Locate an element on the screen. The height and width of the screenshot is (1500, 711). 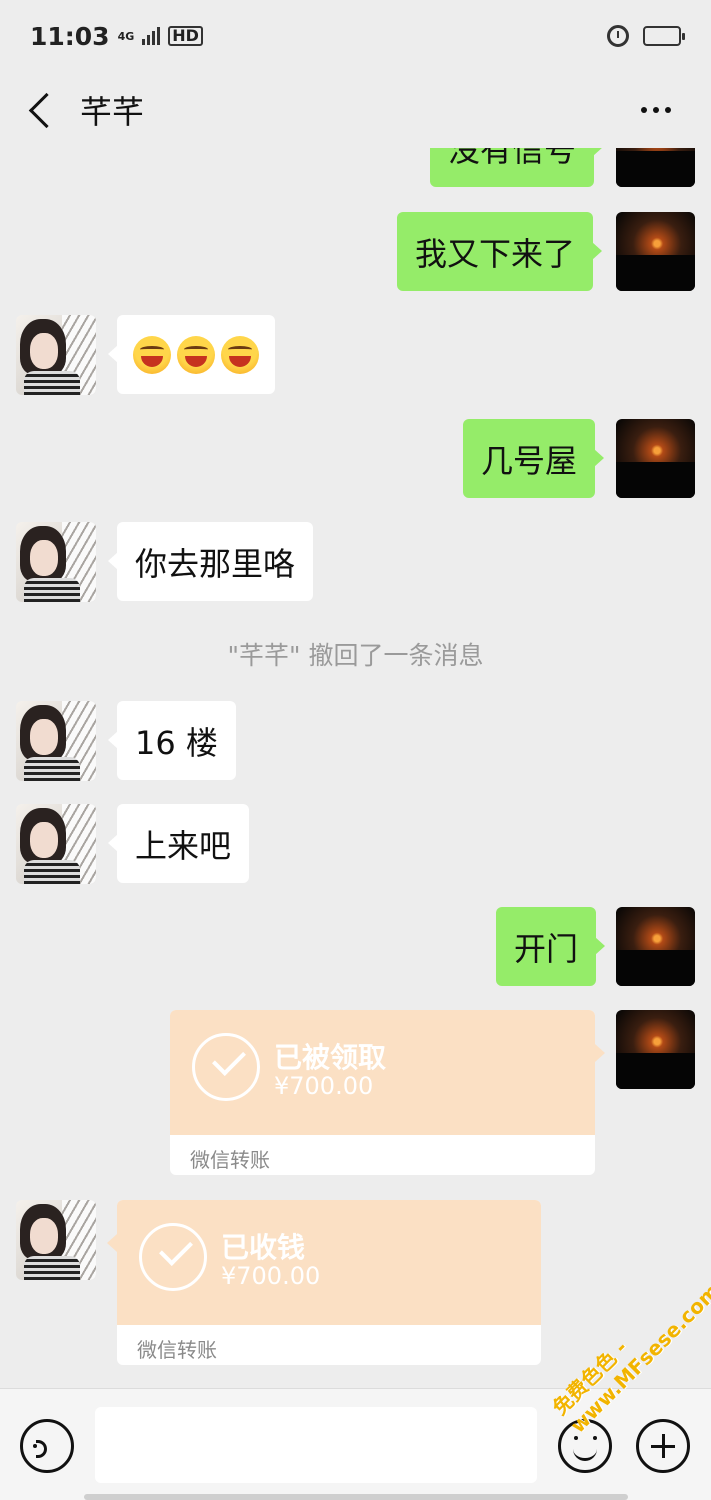
status-right is located at coordinates (646, 36).